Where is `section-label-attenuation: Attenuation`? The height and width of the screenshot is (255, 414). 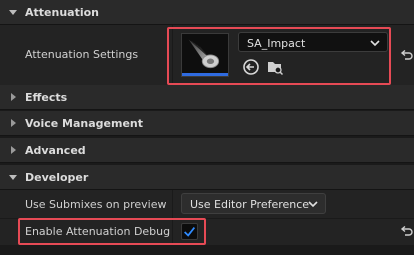 section-label-attenuation: Attenuation is located at coordinates (62, 12).